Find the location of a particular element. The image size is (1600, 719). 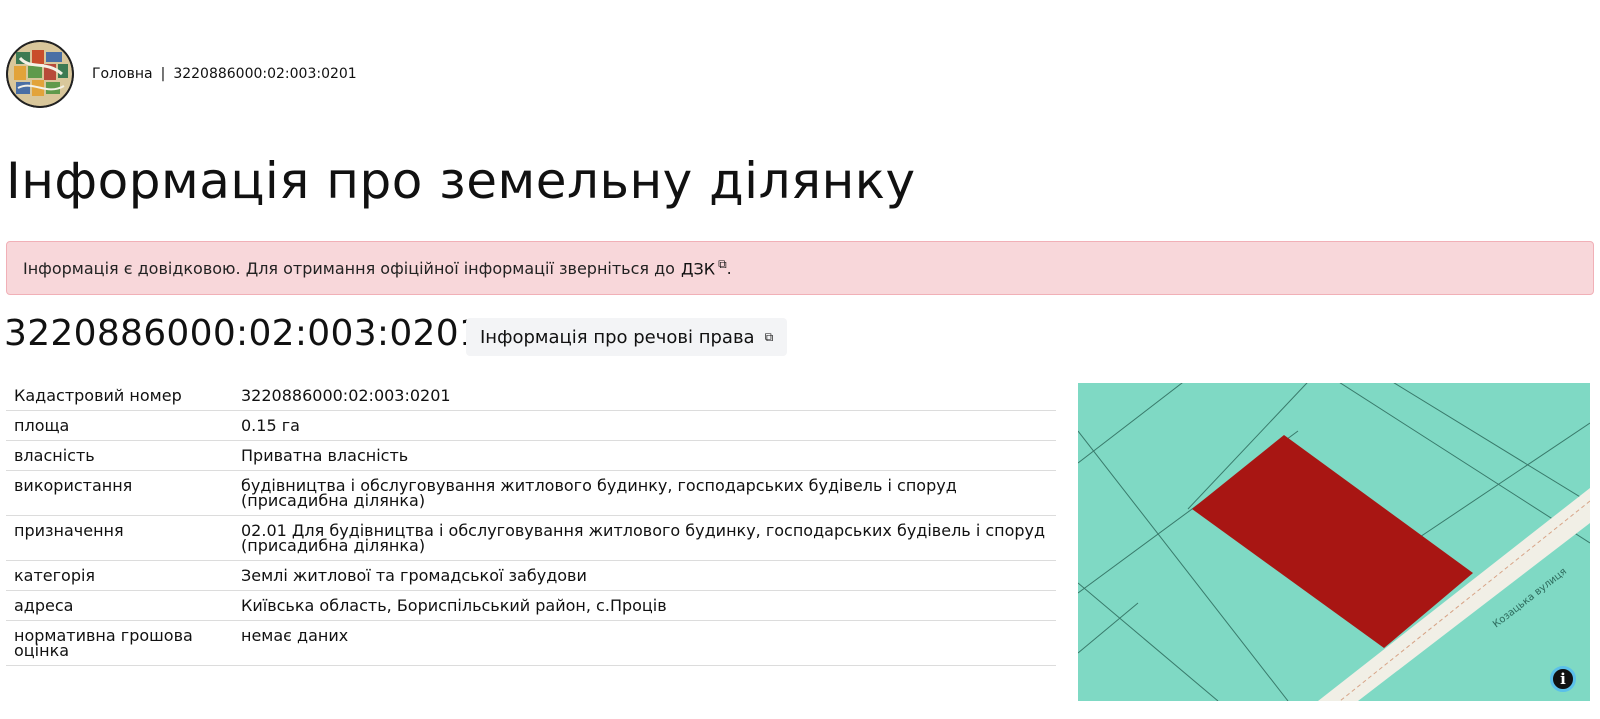

map-info-button: i is located at coordinates (1563, 679).